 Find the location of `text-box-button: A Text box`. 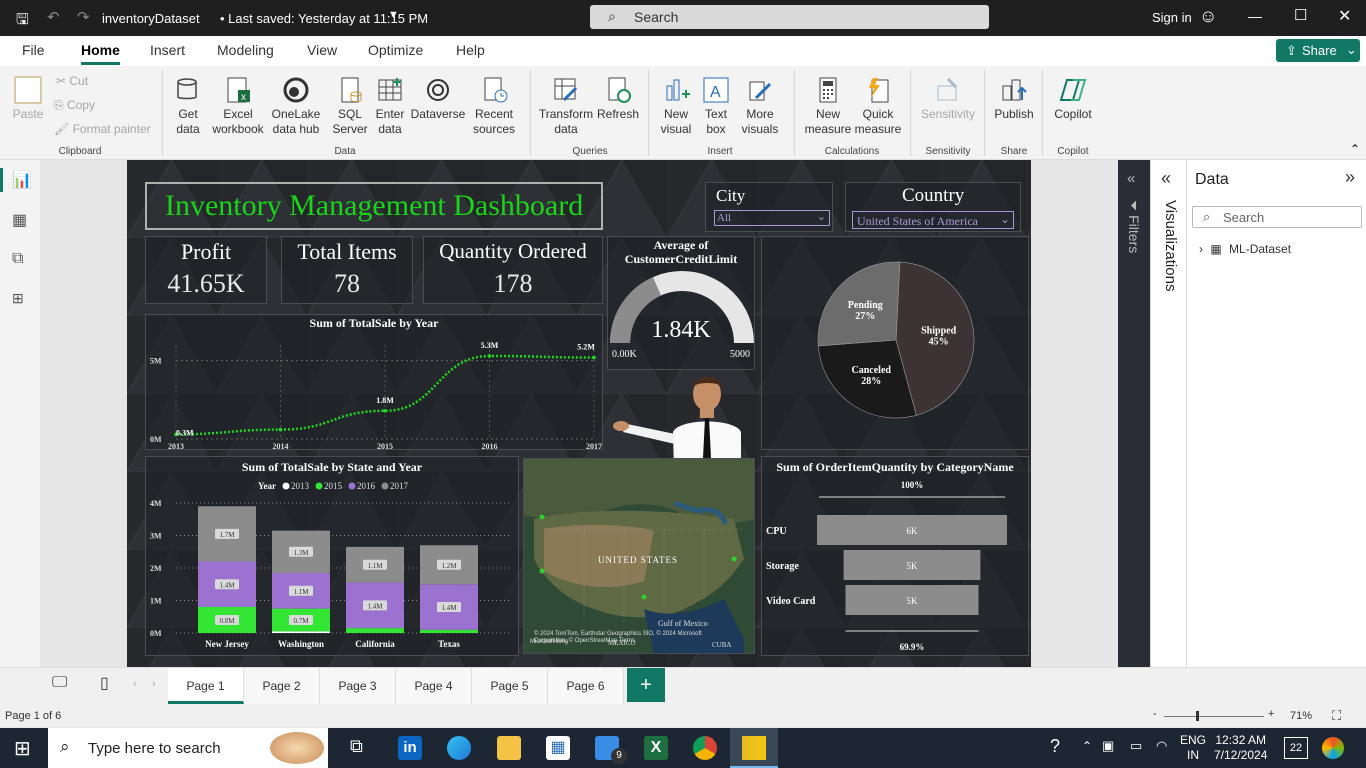

text-box-button: A Text box is located at coordinates (716, 106).